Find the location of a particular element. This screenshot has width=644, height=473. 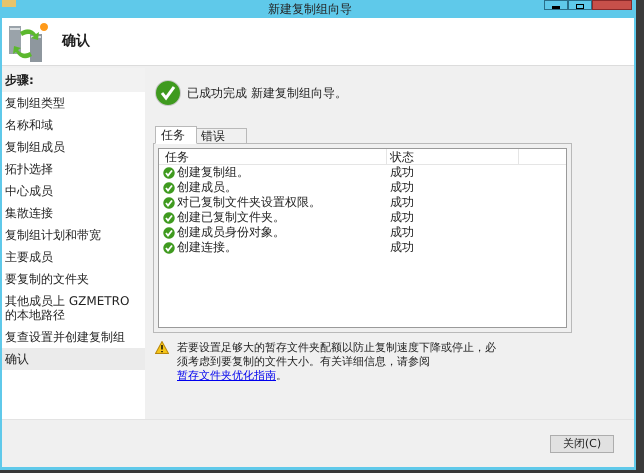

warning-text: 若要设置足够大的暂存文件夹配额以防止复制速度下降或停止，必须考虑到要复制的文件大小。有关详细信息，请参阅 暂存文件夹优化指南。 is located at coordinates (337, 362).